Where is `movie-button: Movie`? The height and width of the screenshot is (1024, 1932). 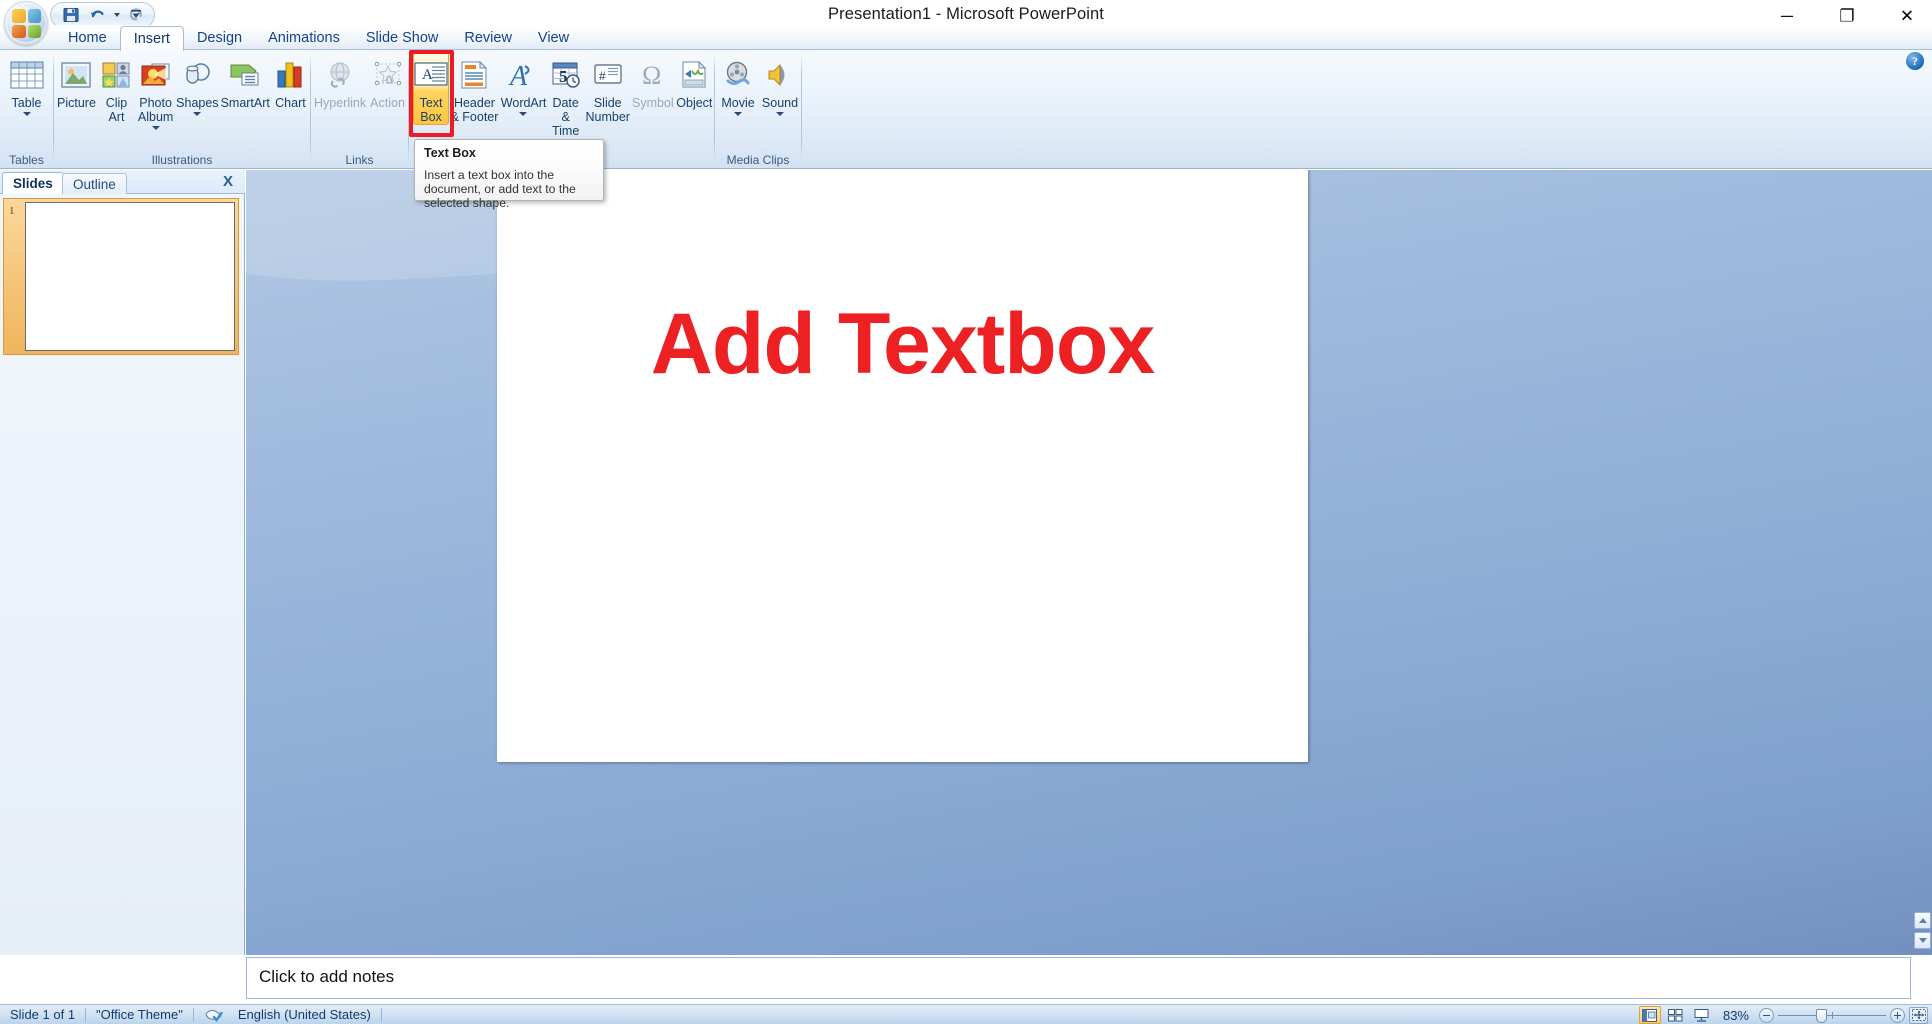 movie-button: Movie is located at coordinates (738, 85).